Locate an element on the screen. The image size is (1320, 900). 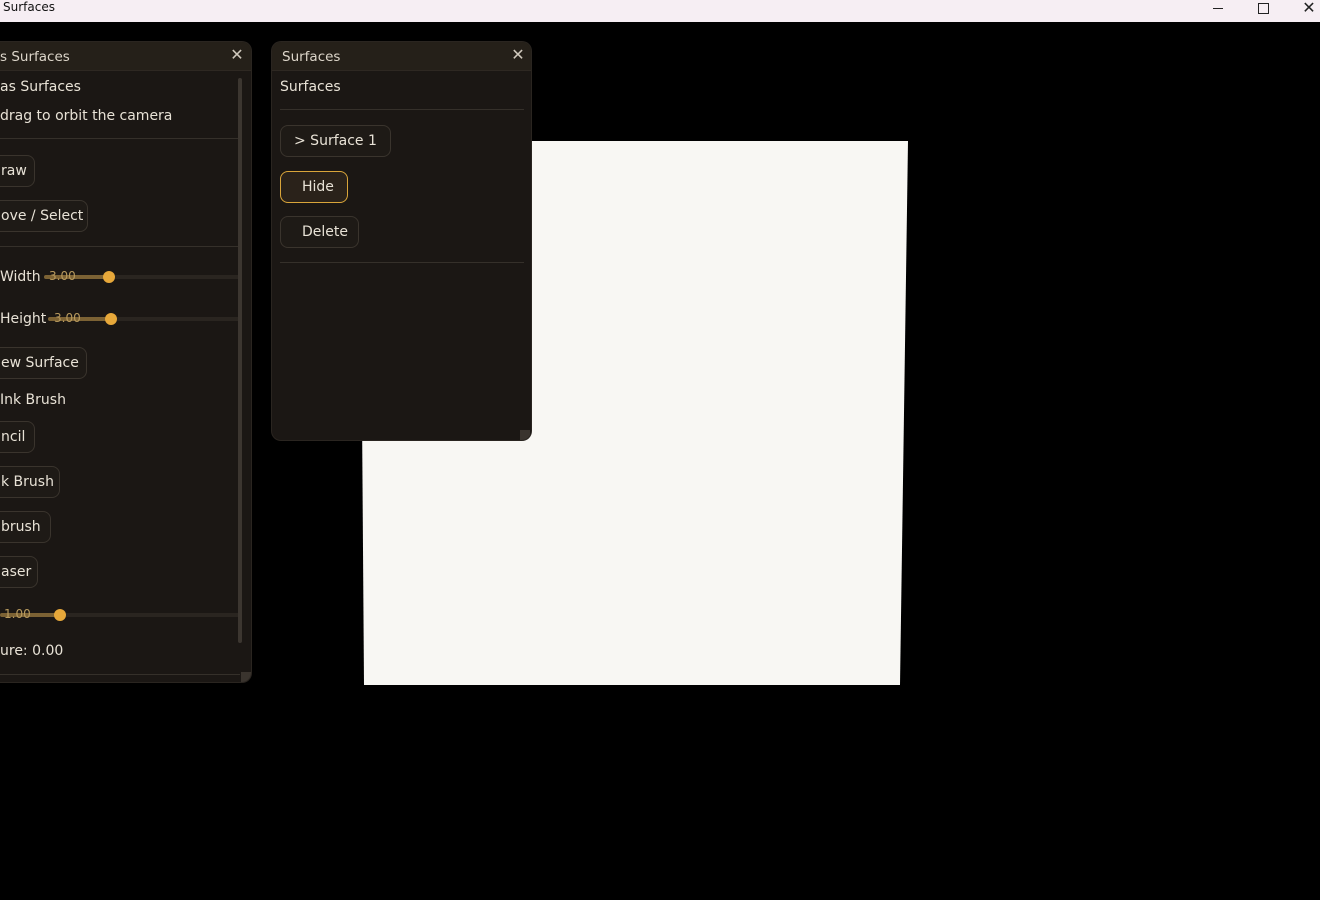
height-label: Height is located at coordinates (23, 319).